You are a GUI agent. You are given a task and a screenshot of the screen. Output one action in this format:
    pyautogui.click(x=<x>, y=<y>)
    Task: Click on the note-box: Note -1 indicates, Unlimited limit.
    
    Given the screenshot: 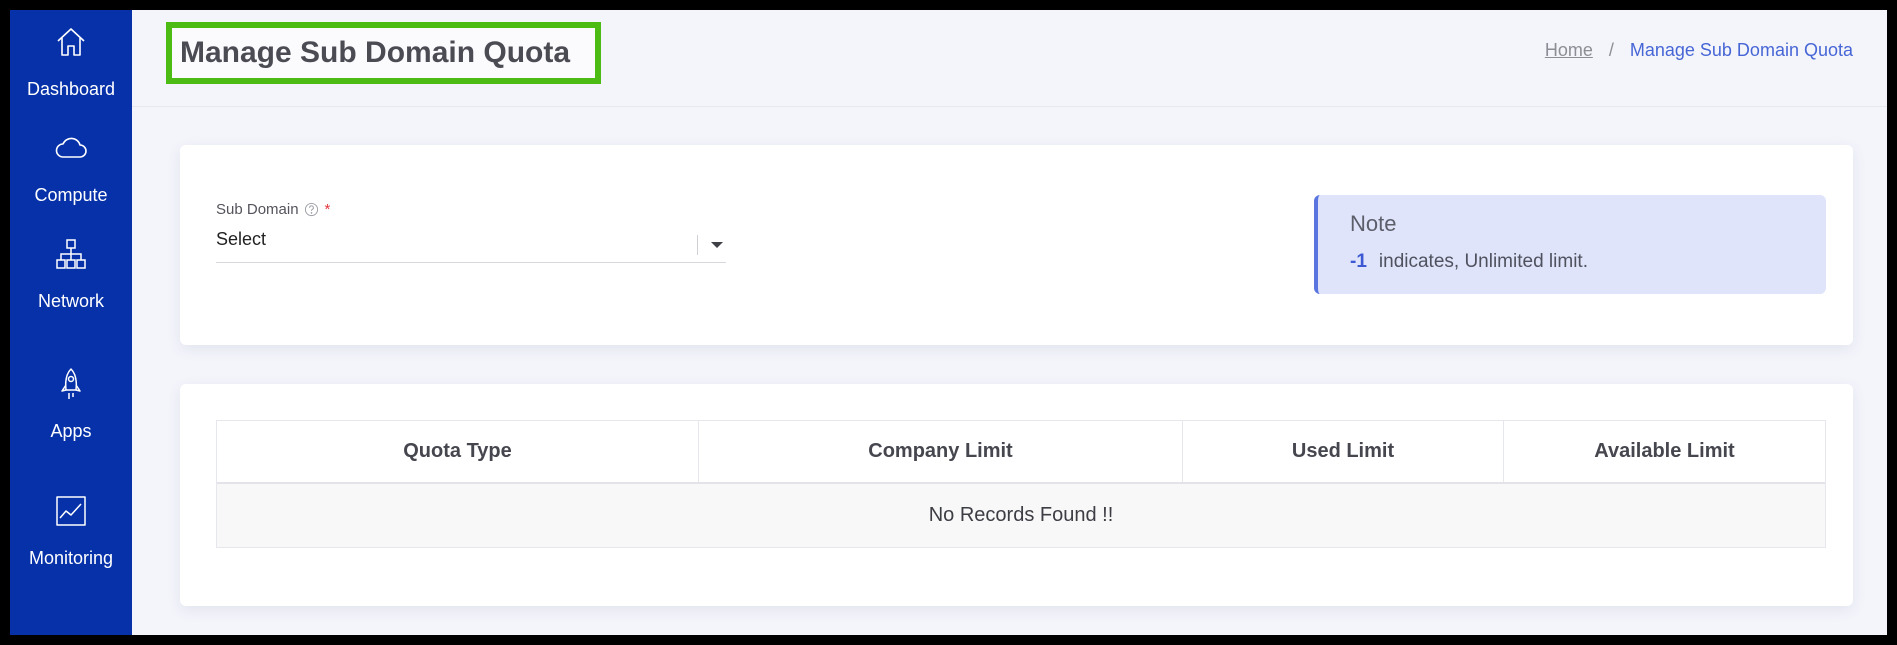 What is the action you would take?
    pyautogui.click(x=1570, y=244)
    